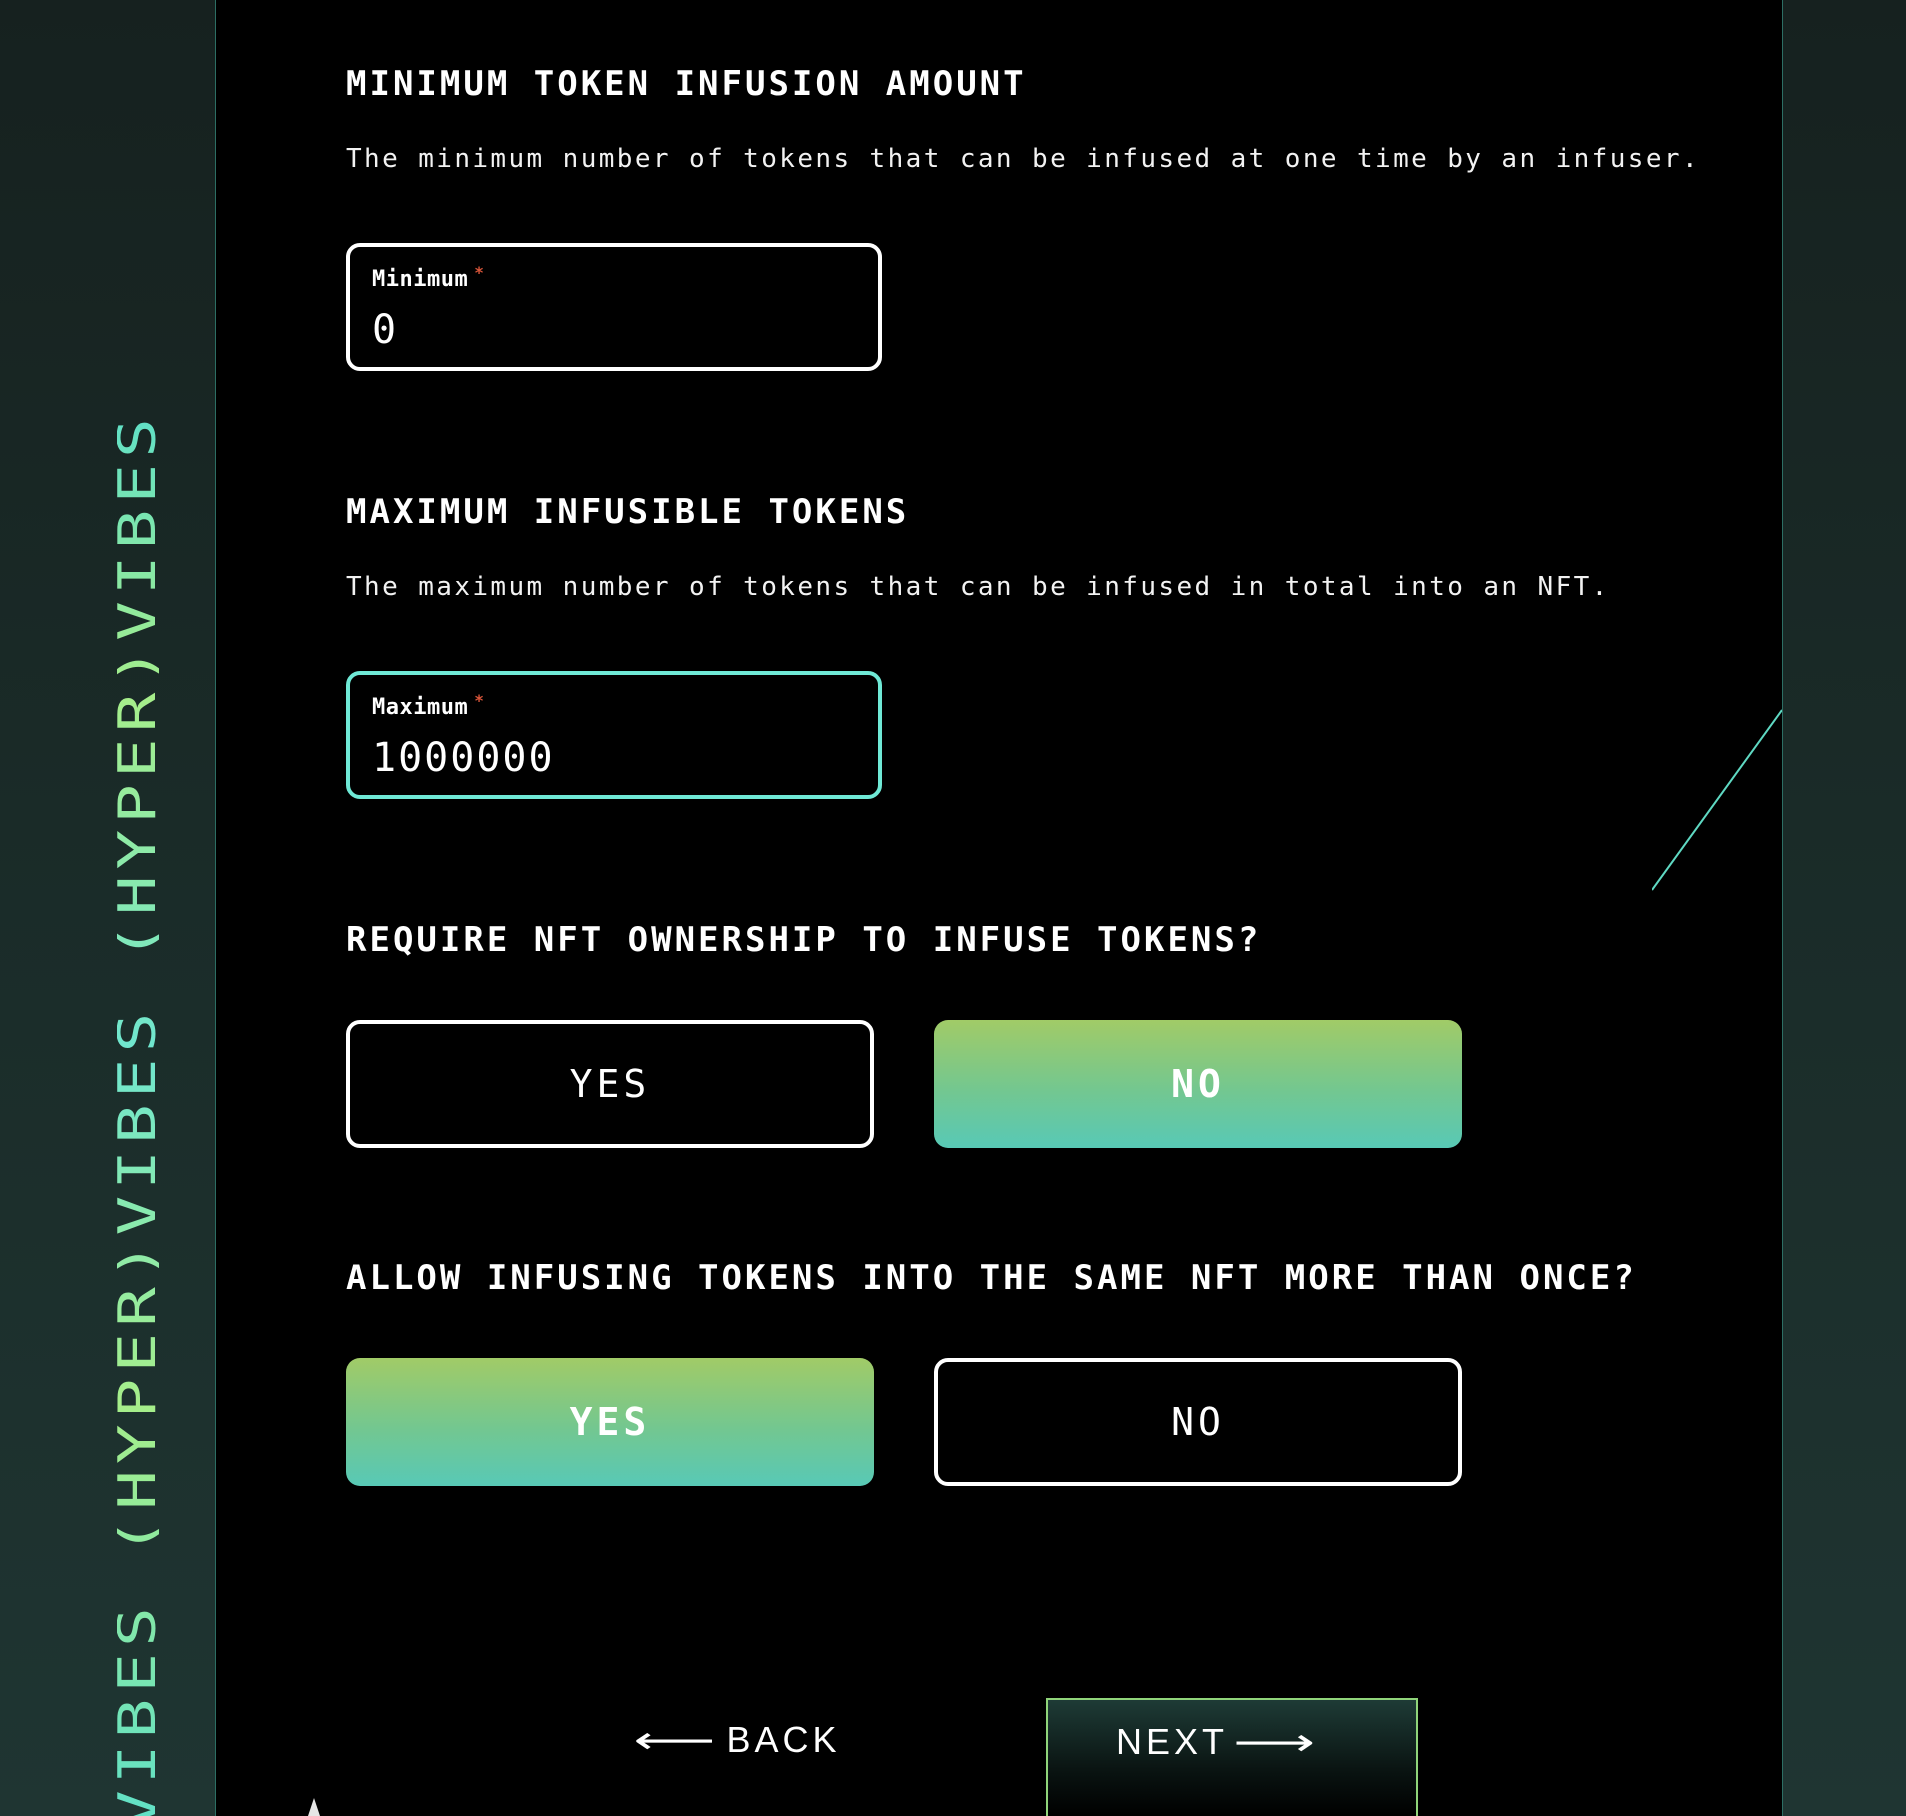 This screenshot has height=1816, width=1906. I want to click on maximum-field: Maximum * 1000000, so click(614, 735).